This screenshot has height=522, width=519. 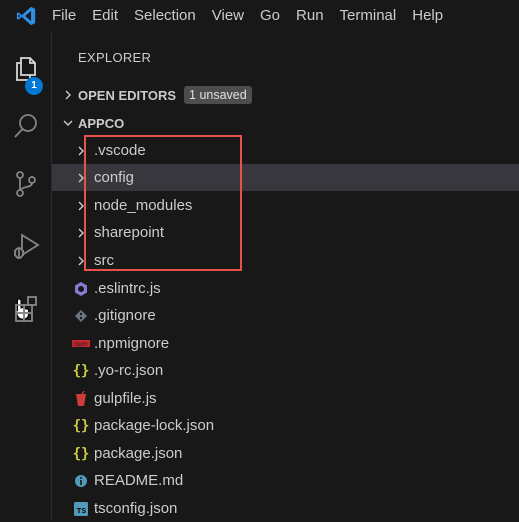 I want to click on file-item: TS tsconfig.json, so click(x=285, y=508).